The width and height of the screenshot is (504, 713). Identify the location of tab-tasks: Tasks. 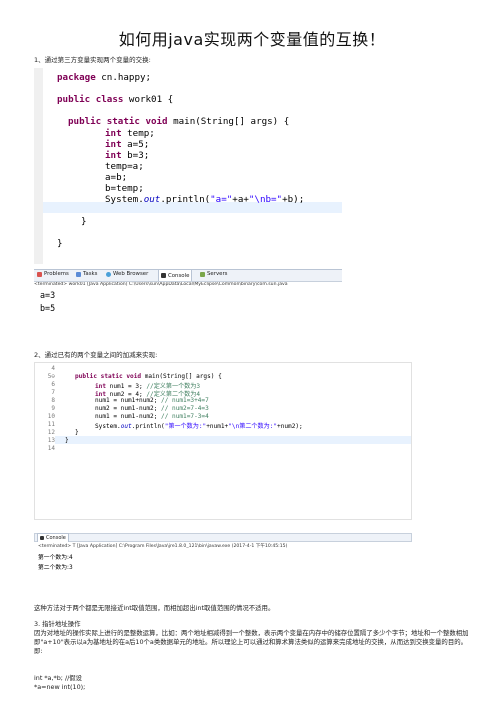
(86, 274).